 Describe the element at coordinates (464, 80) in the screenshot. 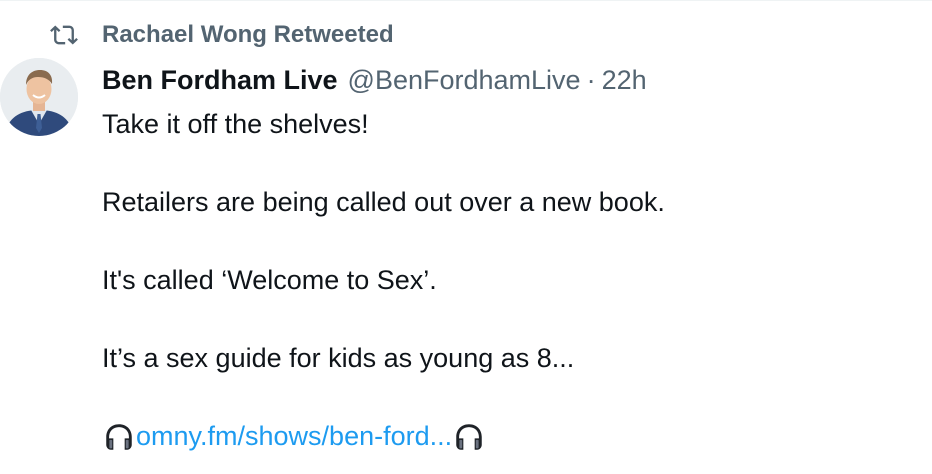

I see `author-handle: @BenFordhamLive` at that location.